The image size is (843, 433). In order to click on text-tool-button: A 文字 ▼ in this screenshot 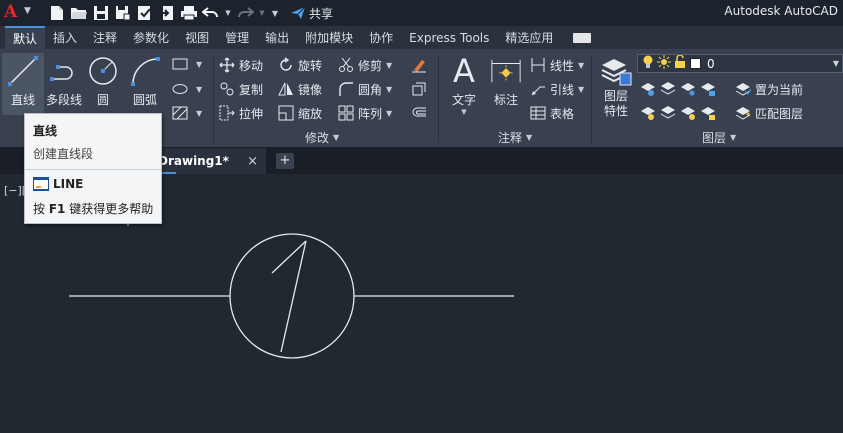, I will do `click(464, 84)`.